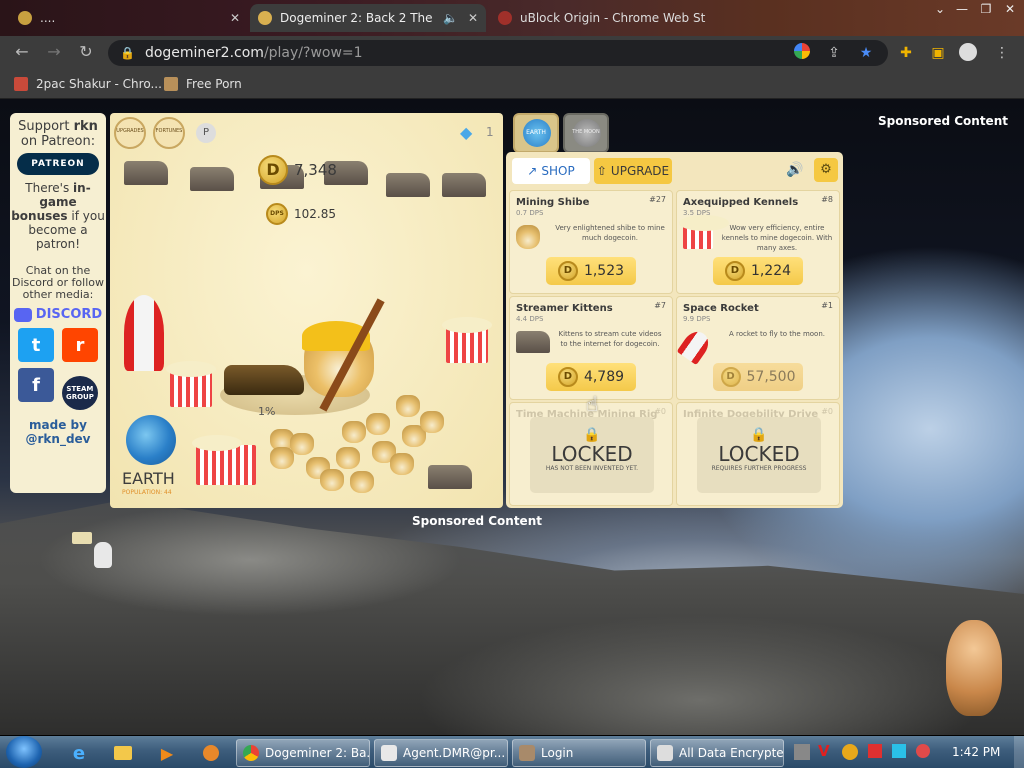 This screenshot has height=768, width=1024. I want to click on tray-network-icon, so click(899, 751).